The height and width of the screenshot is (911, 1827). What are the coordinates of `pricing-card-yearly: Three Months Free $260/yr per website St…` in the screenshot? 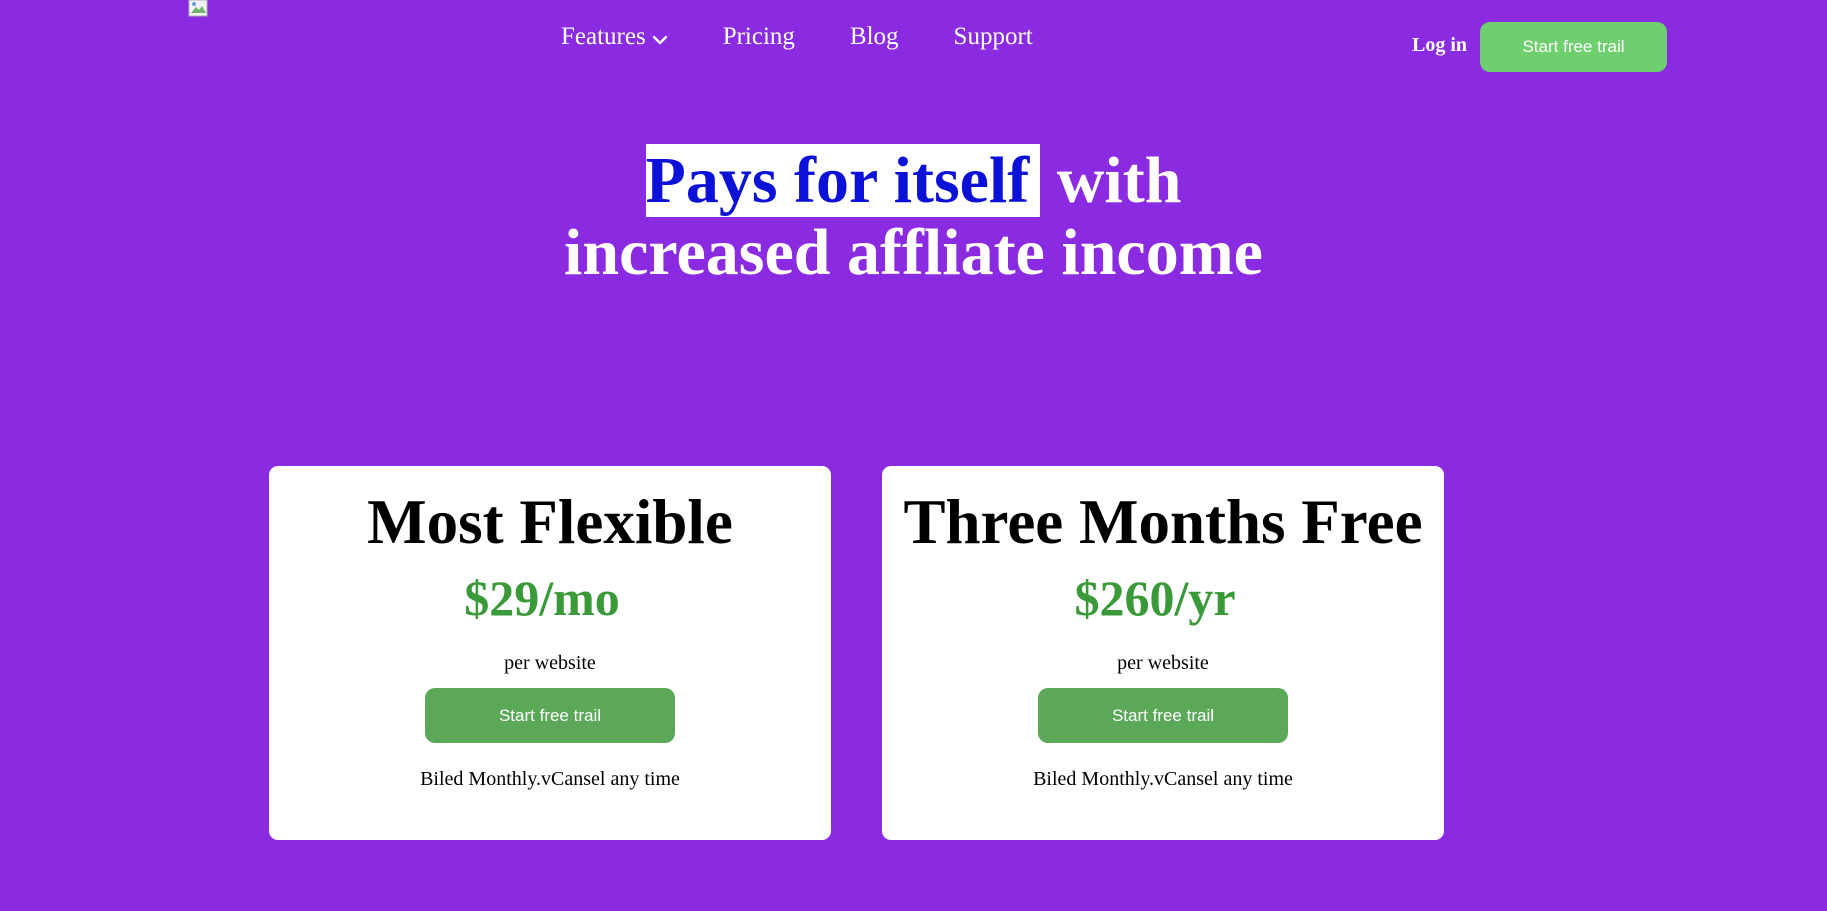 It's located at (1163, 653).